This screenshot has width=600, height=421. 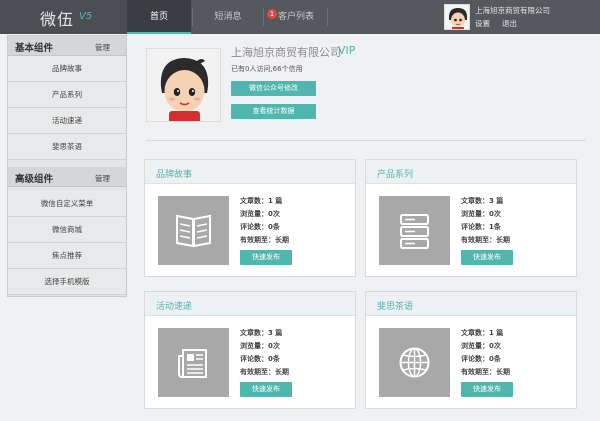 I want to click on logout-link: 退出, so click(x=509, y=23).